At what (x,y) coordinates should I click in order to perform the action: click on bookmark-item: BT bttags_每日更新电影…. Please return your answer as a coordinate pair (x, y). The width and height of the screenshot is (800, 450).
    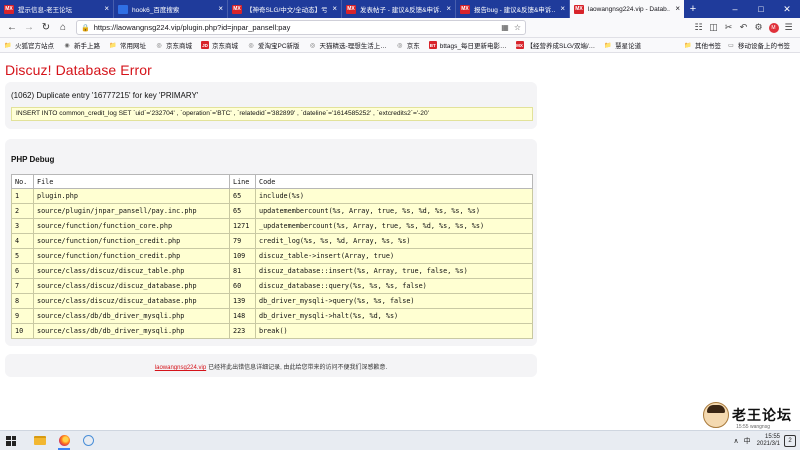
    Looking at the image, I should click on (467, 45).